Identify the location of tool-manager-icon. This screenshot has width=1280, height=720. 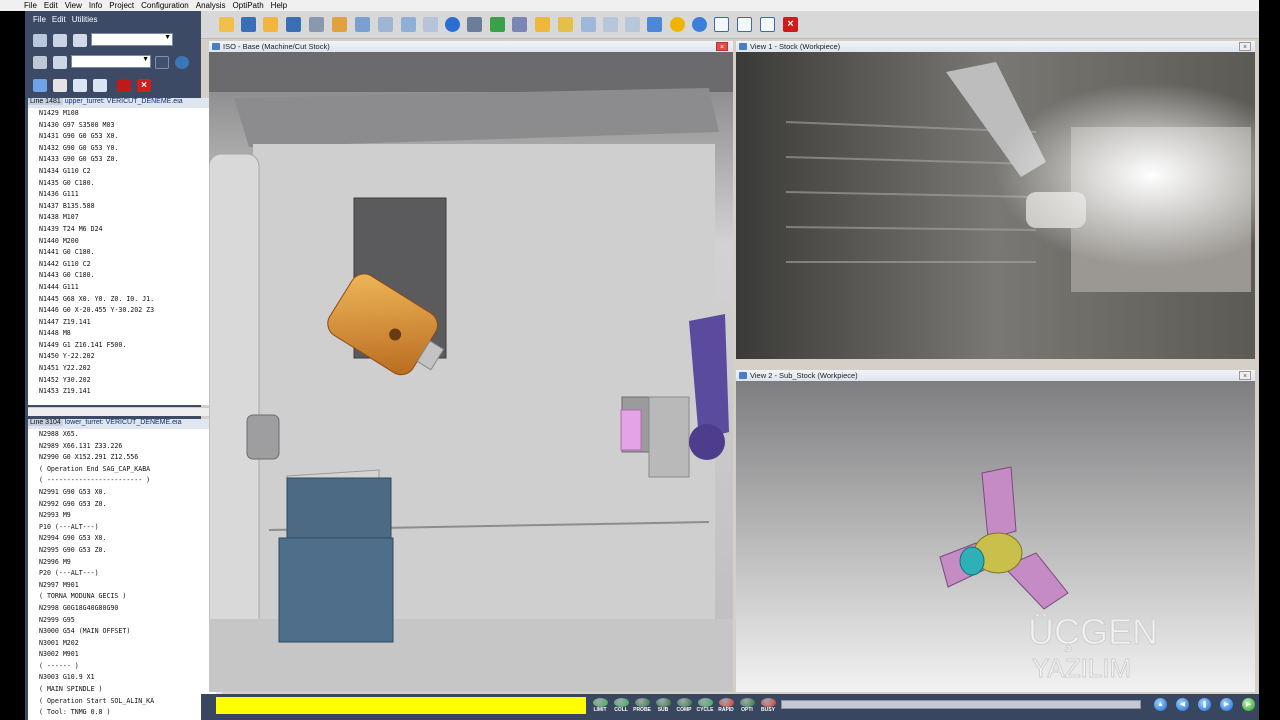
(362, 24).